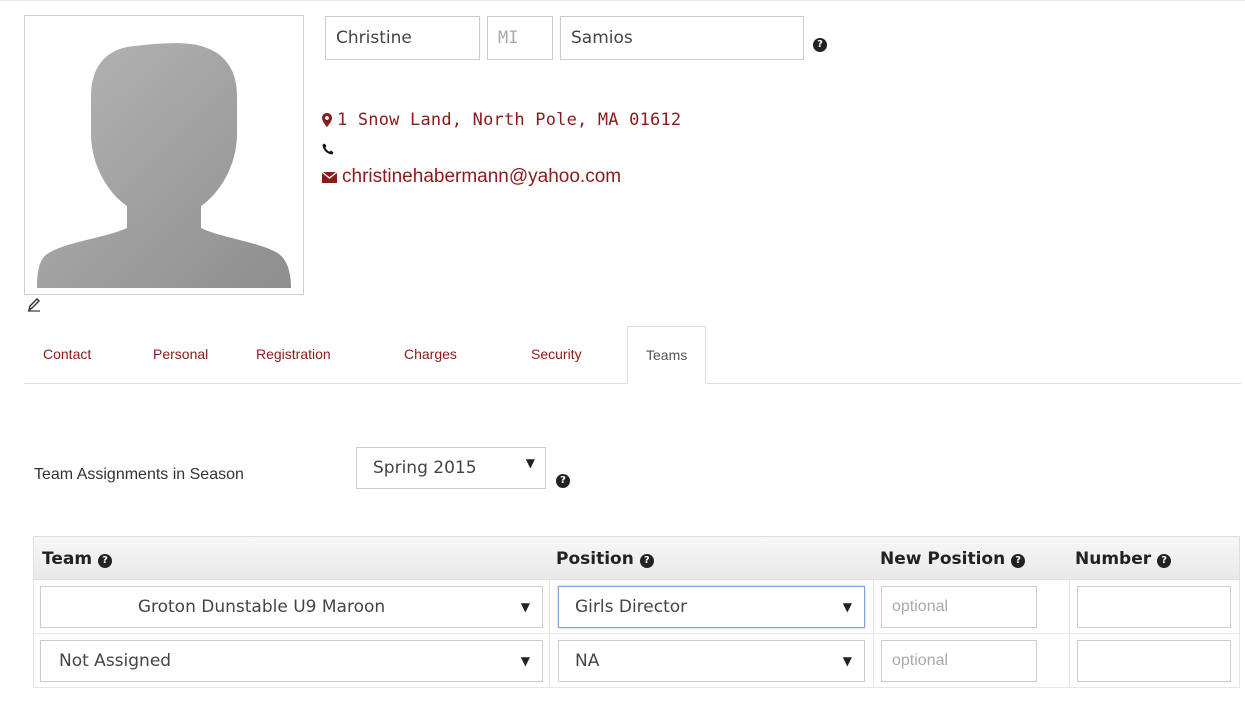 This screenshot has height=708, width=1245. Describe the element at coordinates (481, 176) in the screenshot. I see `email-link: christinehabermann@yahoo.com` at that location.